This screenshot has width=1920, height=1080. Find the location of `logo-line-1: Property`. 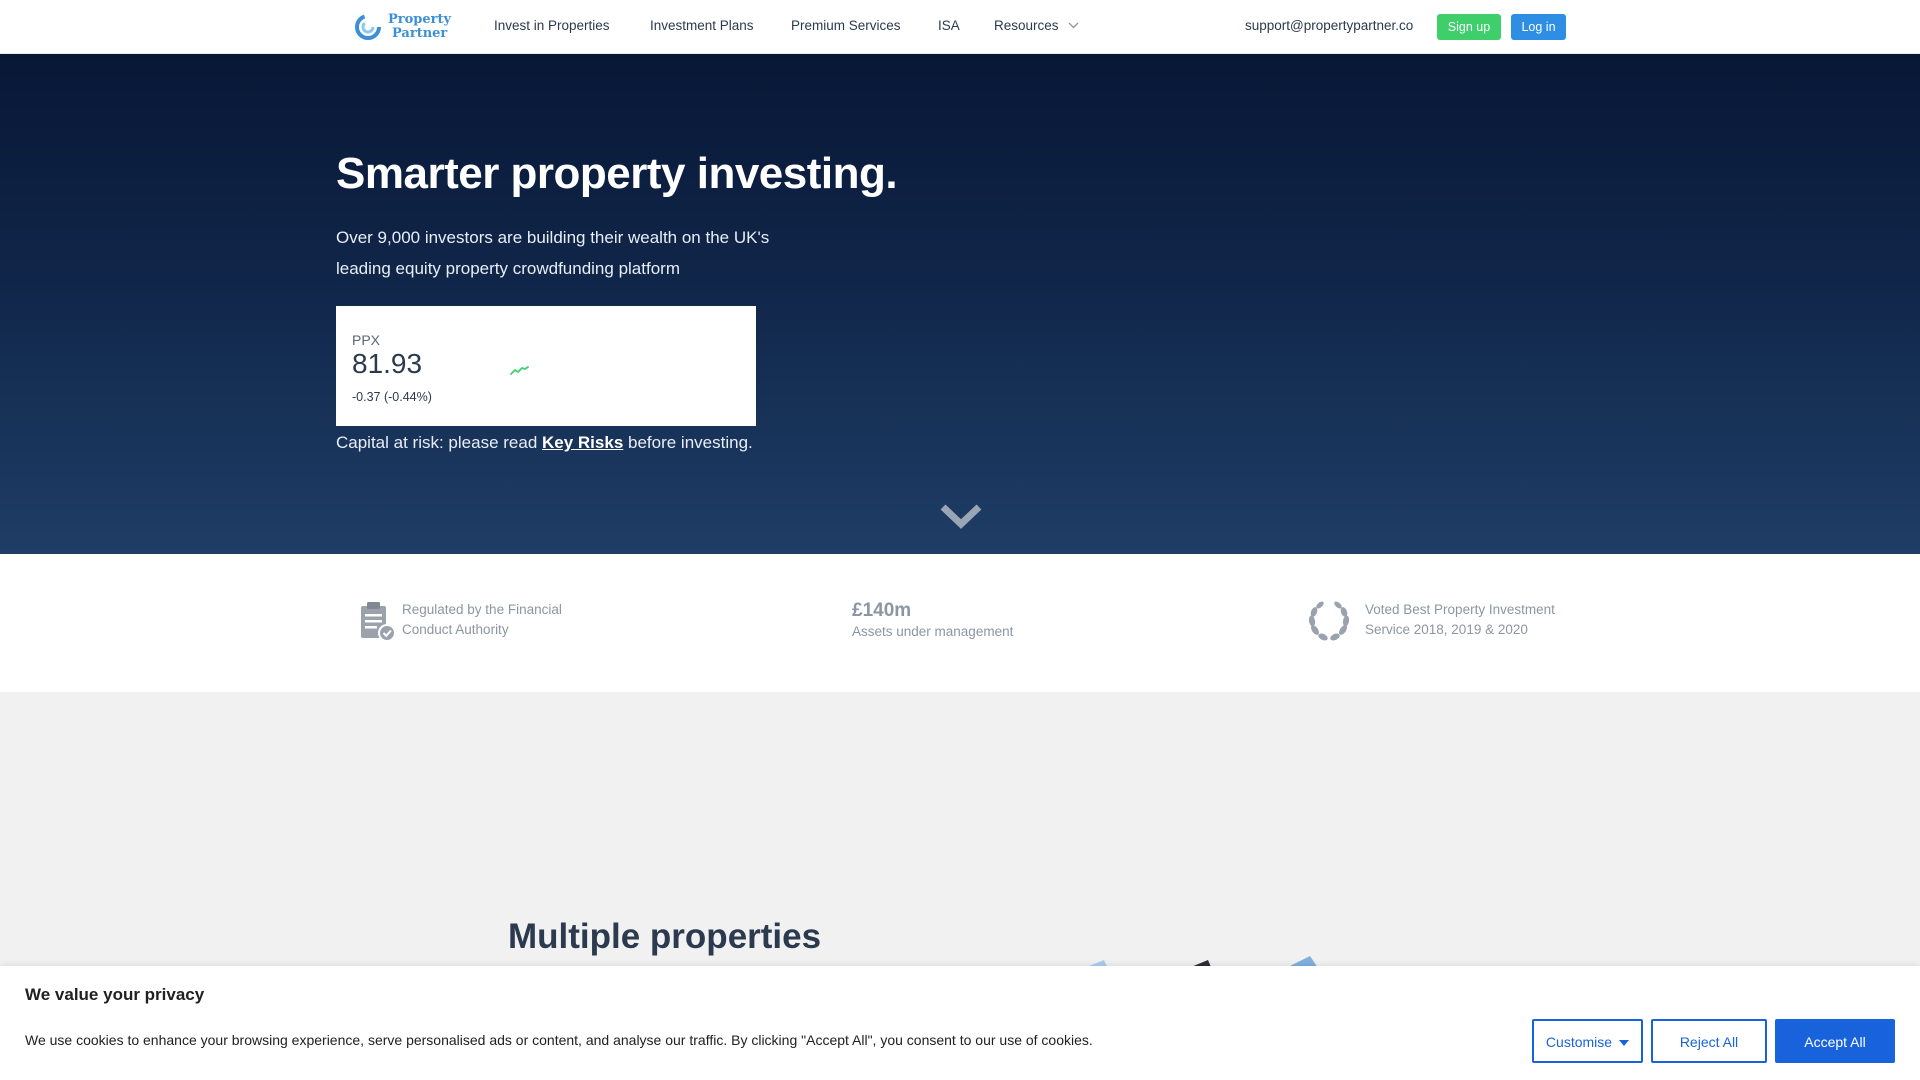

logo-line-1: Property is located at coordinates (420, 19).